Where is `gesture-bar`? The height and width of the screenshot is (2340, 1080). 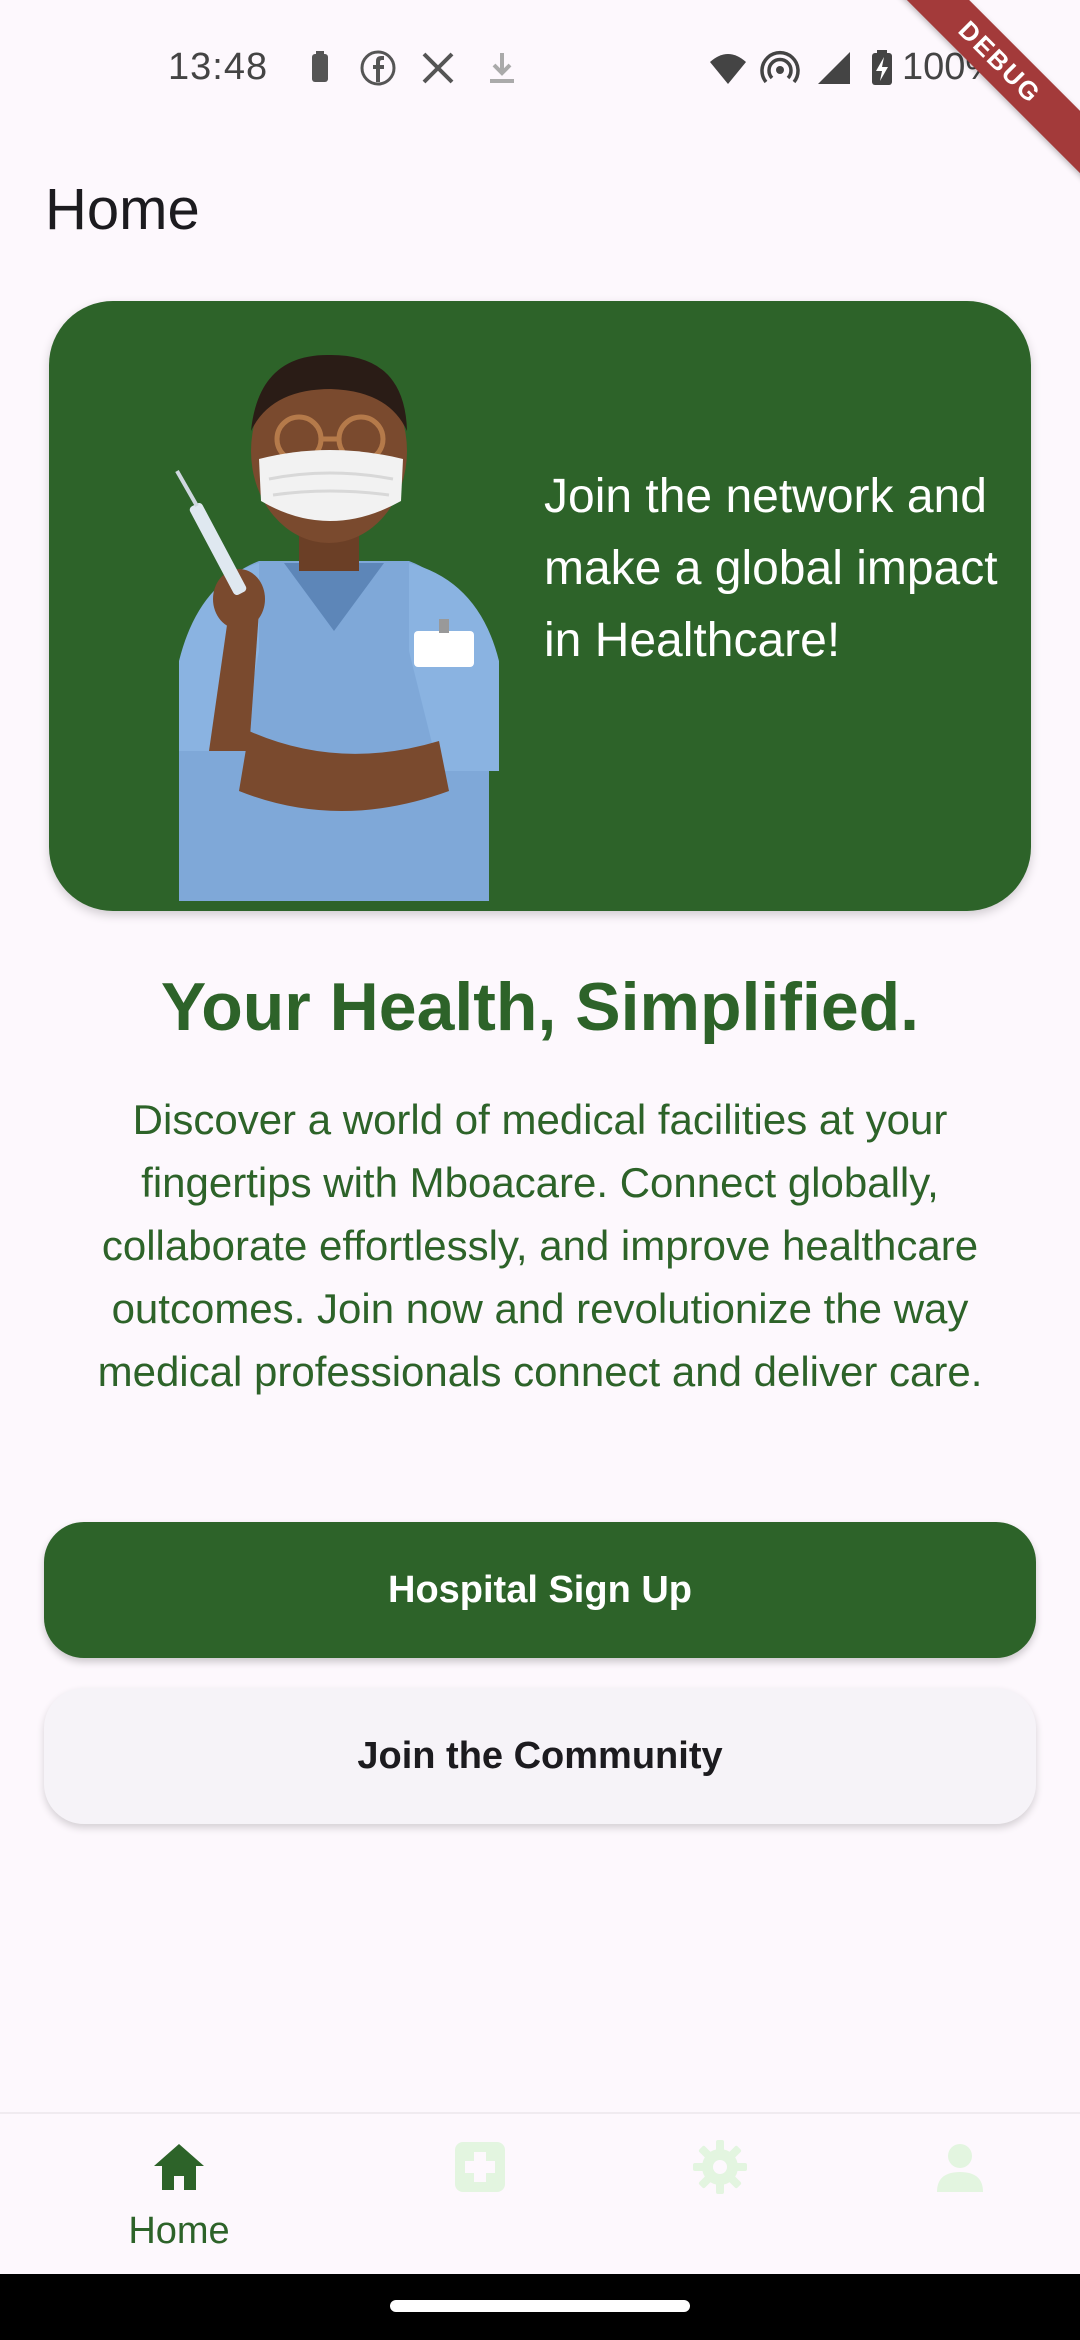 gesture-bar is located at coordinates (540, 2307).